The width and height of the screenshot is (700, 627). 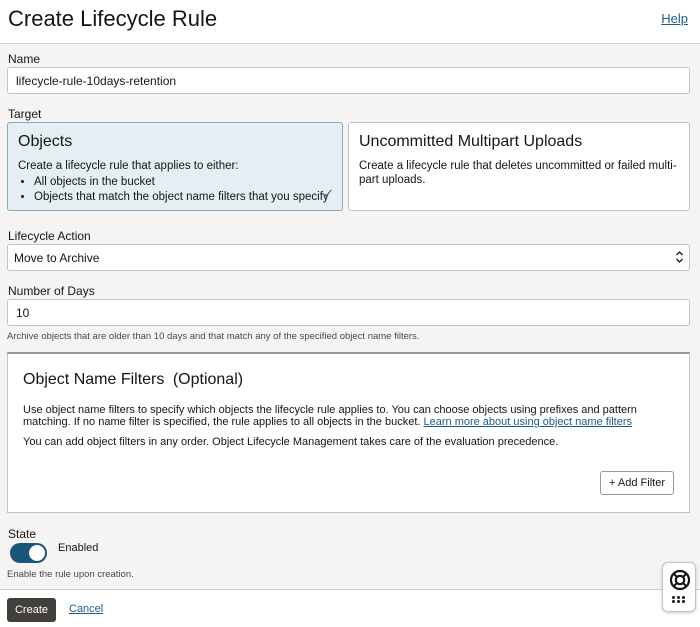 I want to click on state-label: State, so click(x=22, y=534).